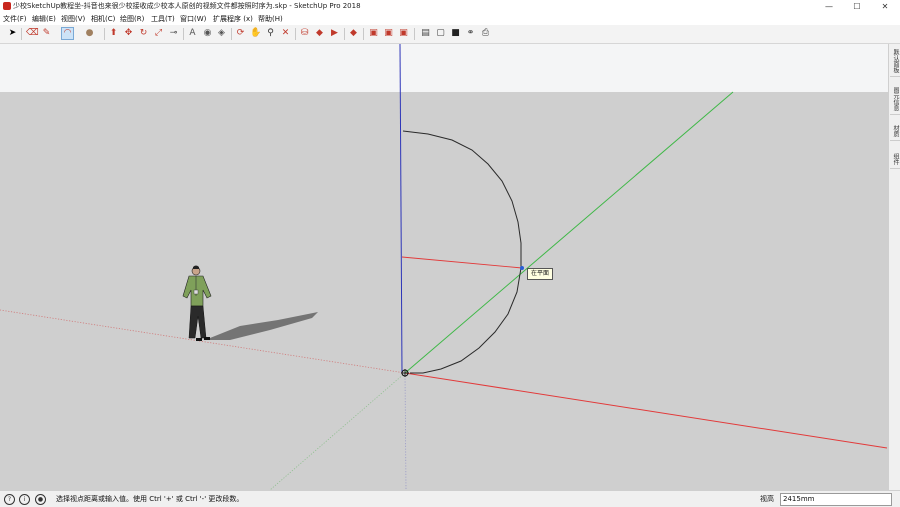 This screenshot has width=900, height=507. I want to click on menu-file: 文件(F), so click(15, 19).